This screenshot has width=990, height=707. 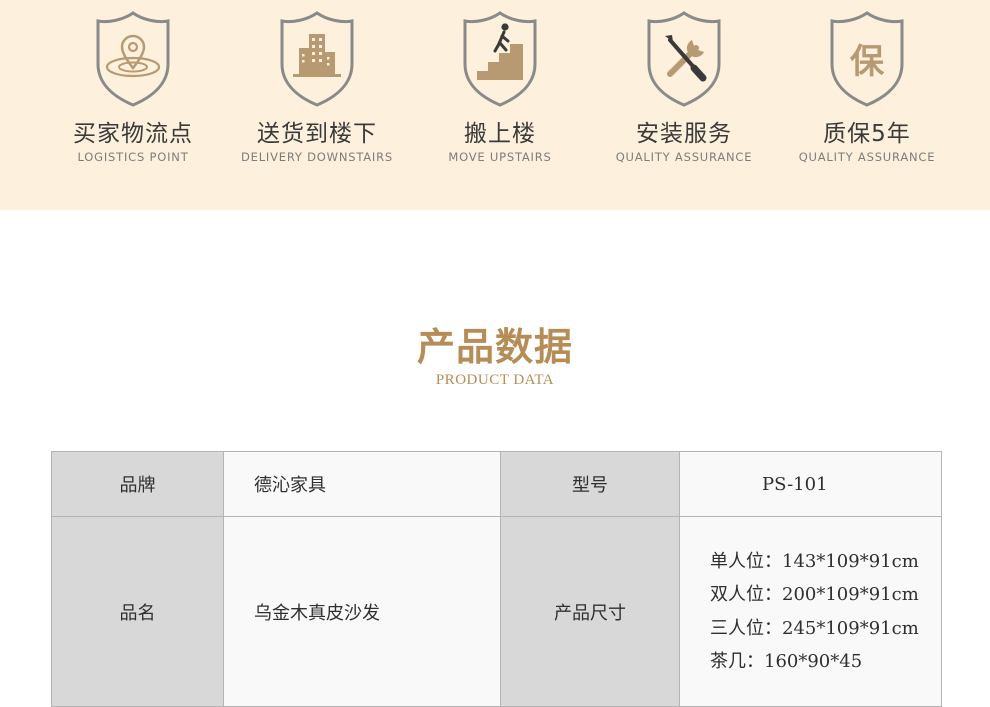 I want to click on name-value: 乌金木真皮沙发, so click(x=362, y=611).